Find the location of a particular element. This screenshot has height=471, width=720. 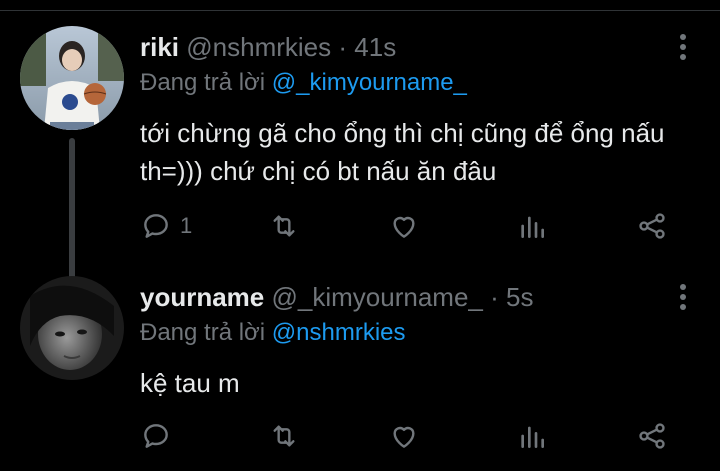

replying-to: Đang trả lời @nshmrkies is located at coordinates (273, 333).